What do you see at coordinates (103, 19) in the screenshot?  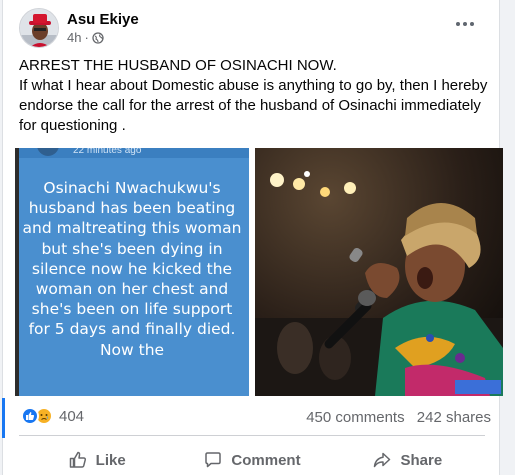 I see `author-name: Asu Ekiye` at bounding box center [103, 19].